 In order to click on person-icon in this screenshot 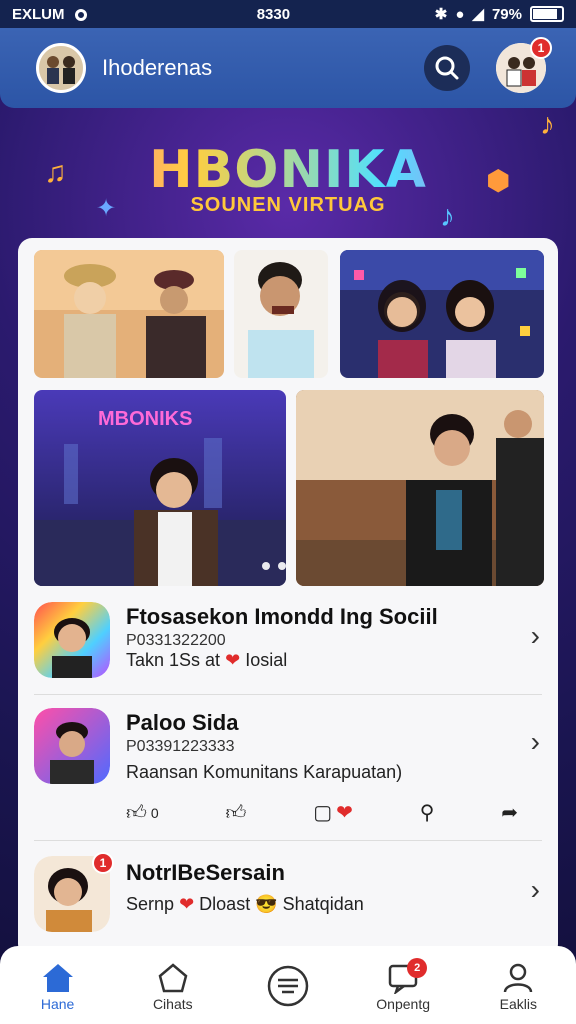, I will do `click(518, 978)`.